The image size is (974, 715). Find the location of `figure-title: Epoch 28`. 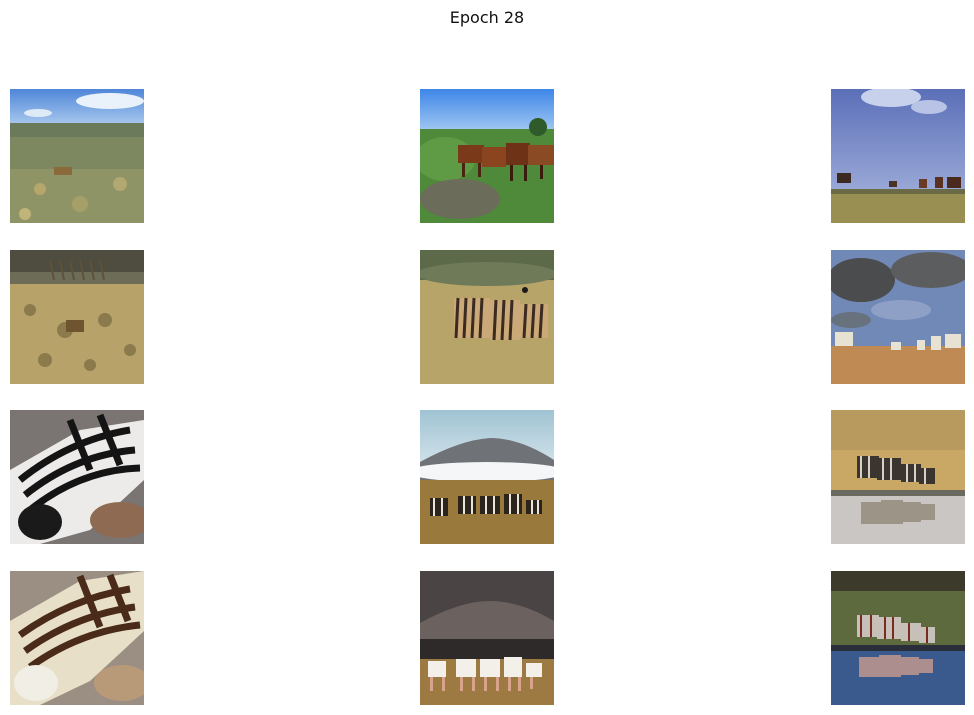

figure-title: Epoch 28 is located at coordinates (487, 17).